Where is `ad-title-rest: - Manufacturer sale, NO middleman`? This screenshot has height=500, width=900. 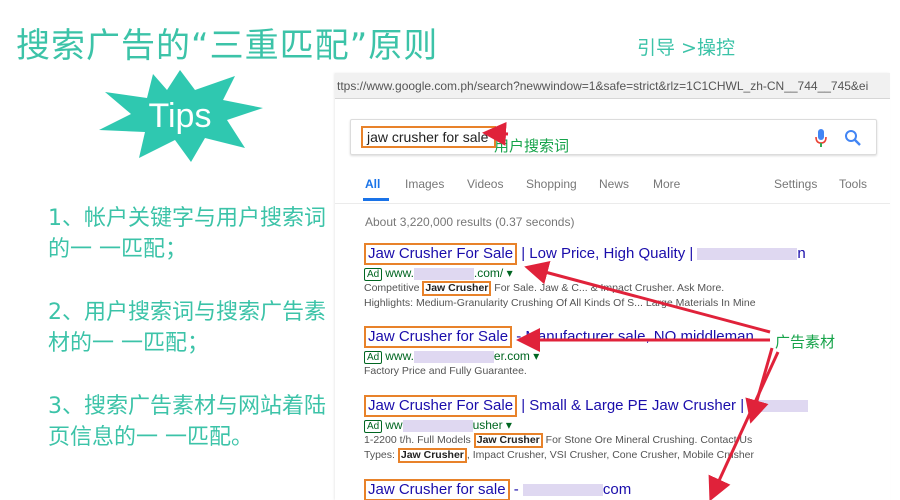
ad-title-rest: - Manufacturer sale, NO middleman is located at coordinates (633, 336).